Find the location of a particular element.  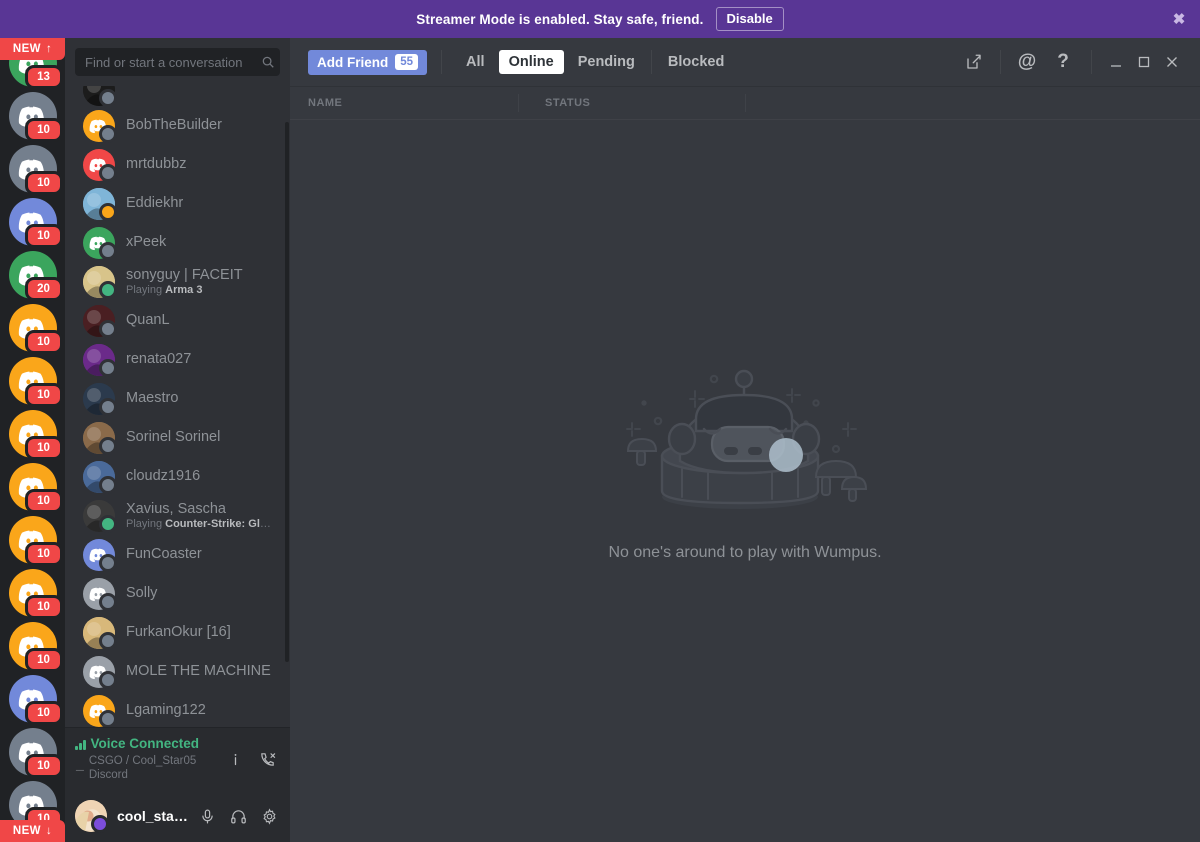

tab-online: Online is located at coordinates (531, 62).